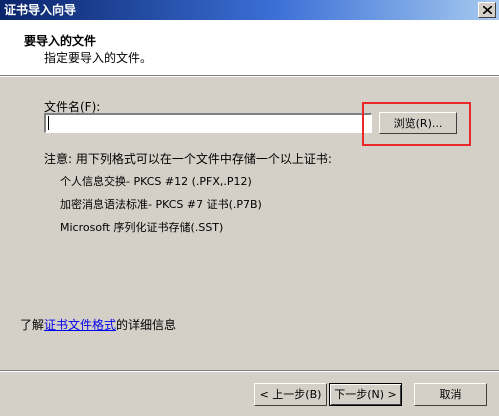  Describe the element at coordinates (98, 58) in the screenshot. I see `page-subtitle: 指定要导入的文件。` at that location.